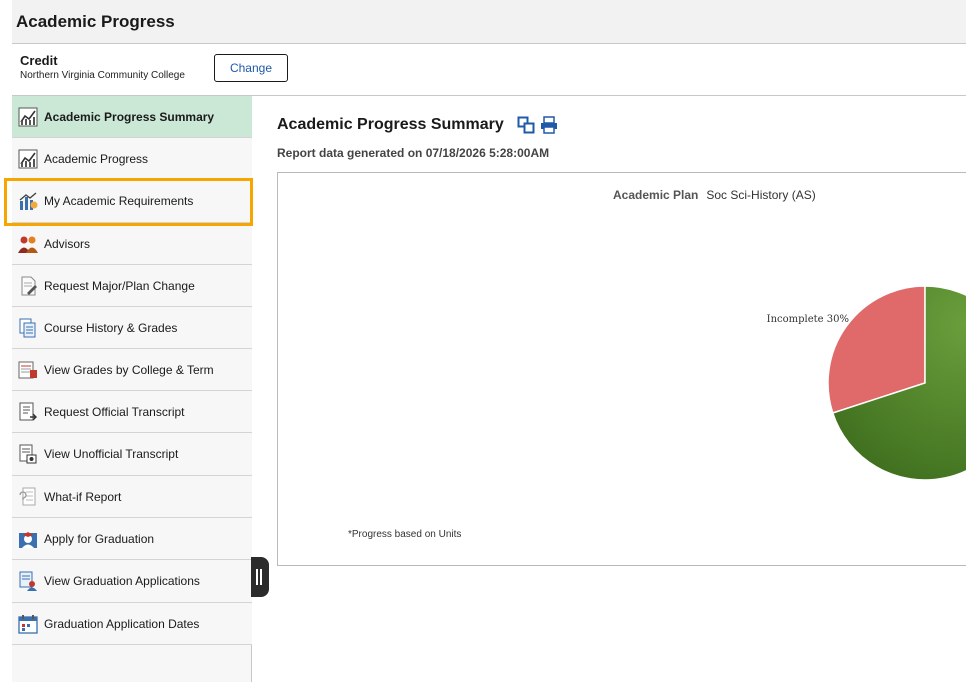 Image resolution: width=966 pixels, height=682 pixels. I want to click on grades-report-icon, so click(27, 370).